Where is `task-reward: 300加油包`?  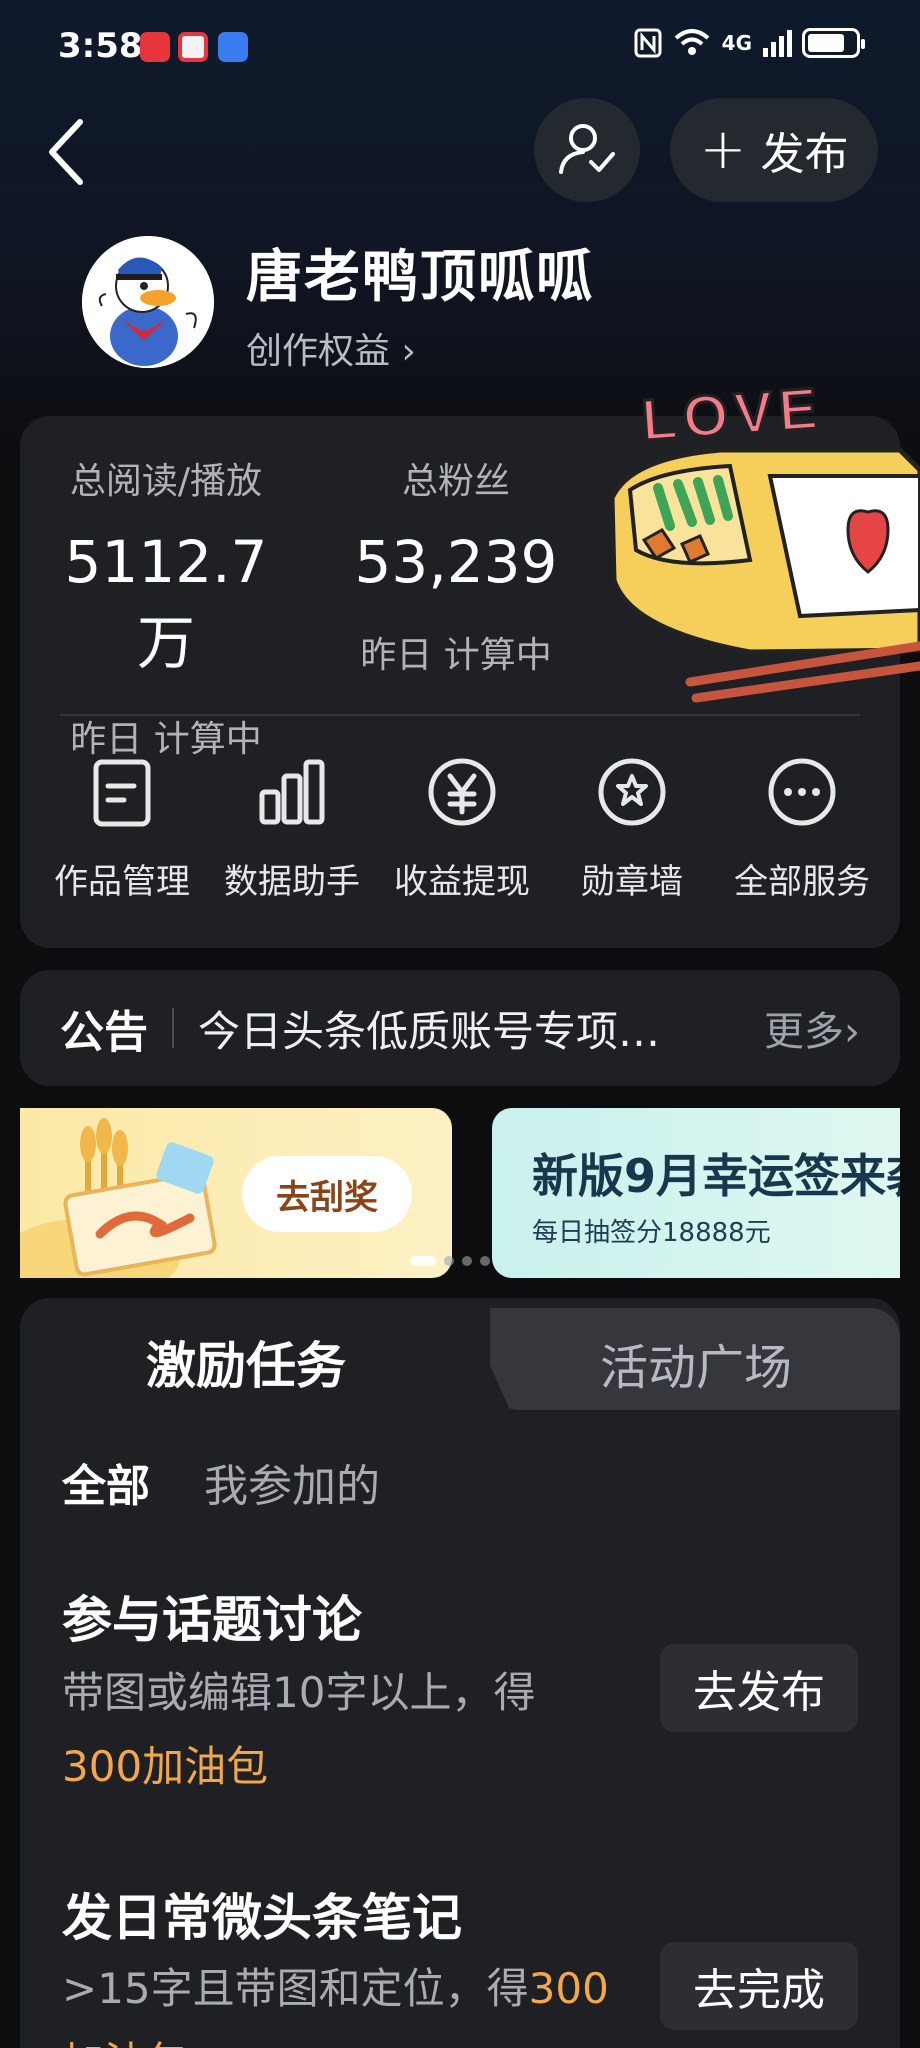
task-reward: 300加油包 is located at coordinates (165, 1766).